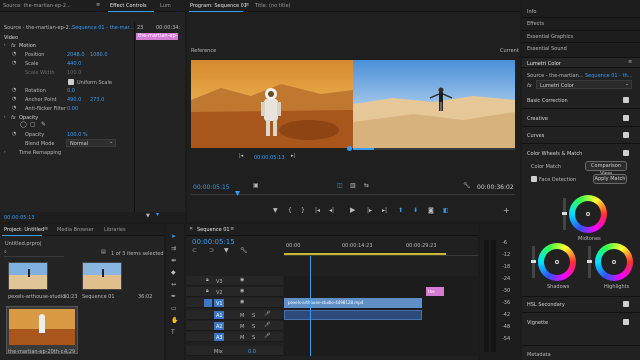  What do you see at coordinates (72, 109) in the screenshot?
I see `anti-flicker-value: 0.00` at bounding box center [72, 109].